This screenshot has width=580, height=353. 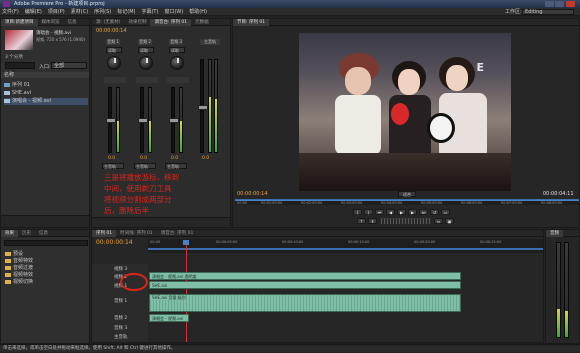 I want to click on menu-help: 帮助(H), so click(x=198, y=12).